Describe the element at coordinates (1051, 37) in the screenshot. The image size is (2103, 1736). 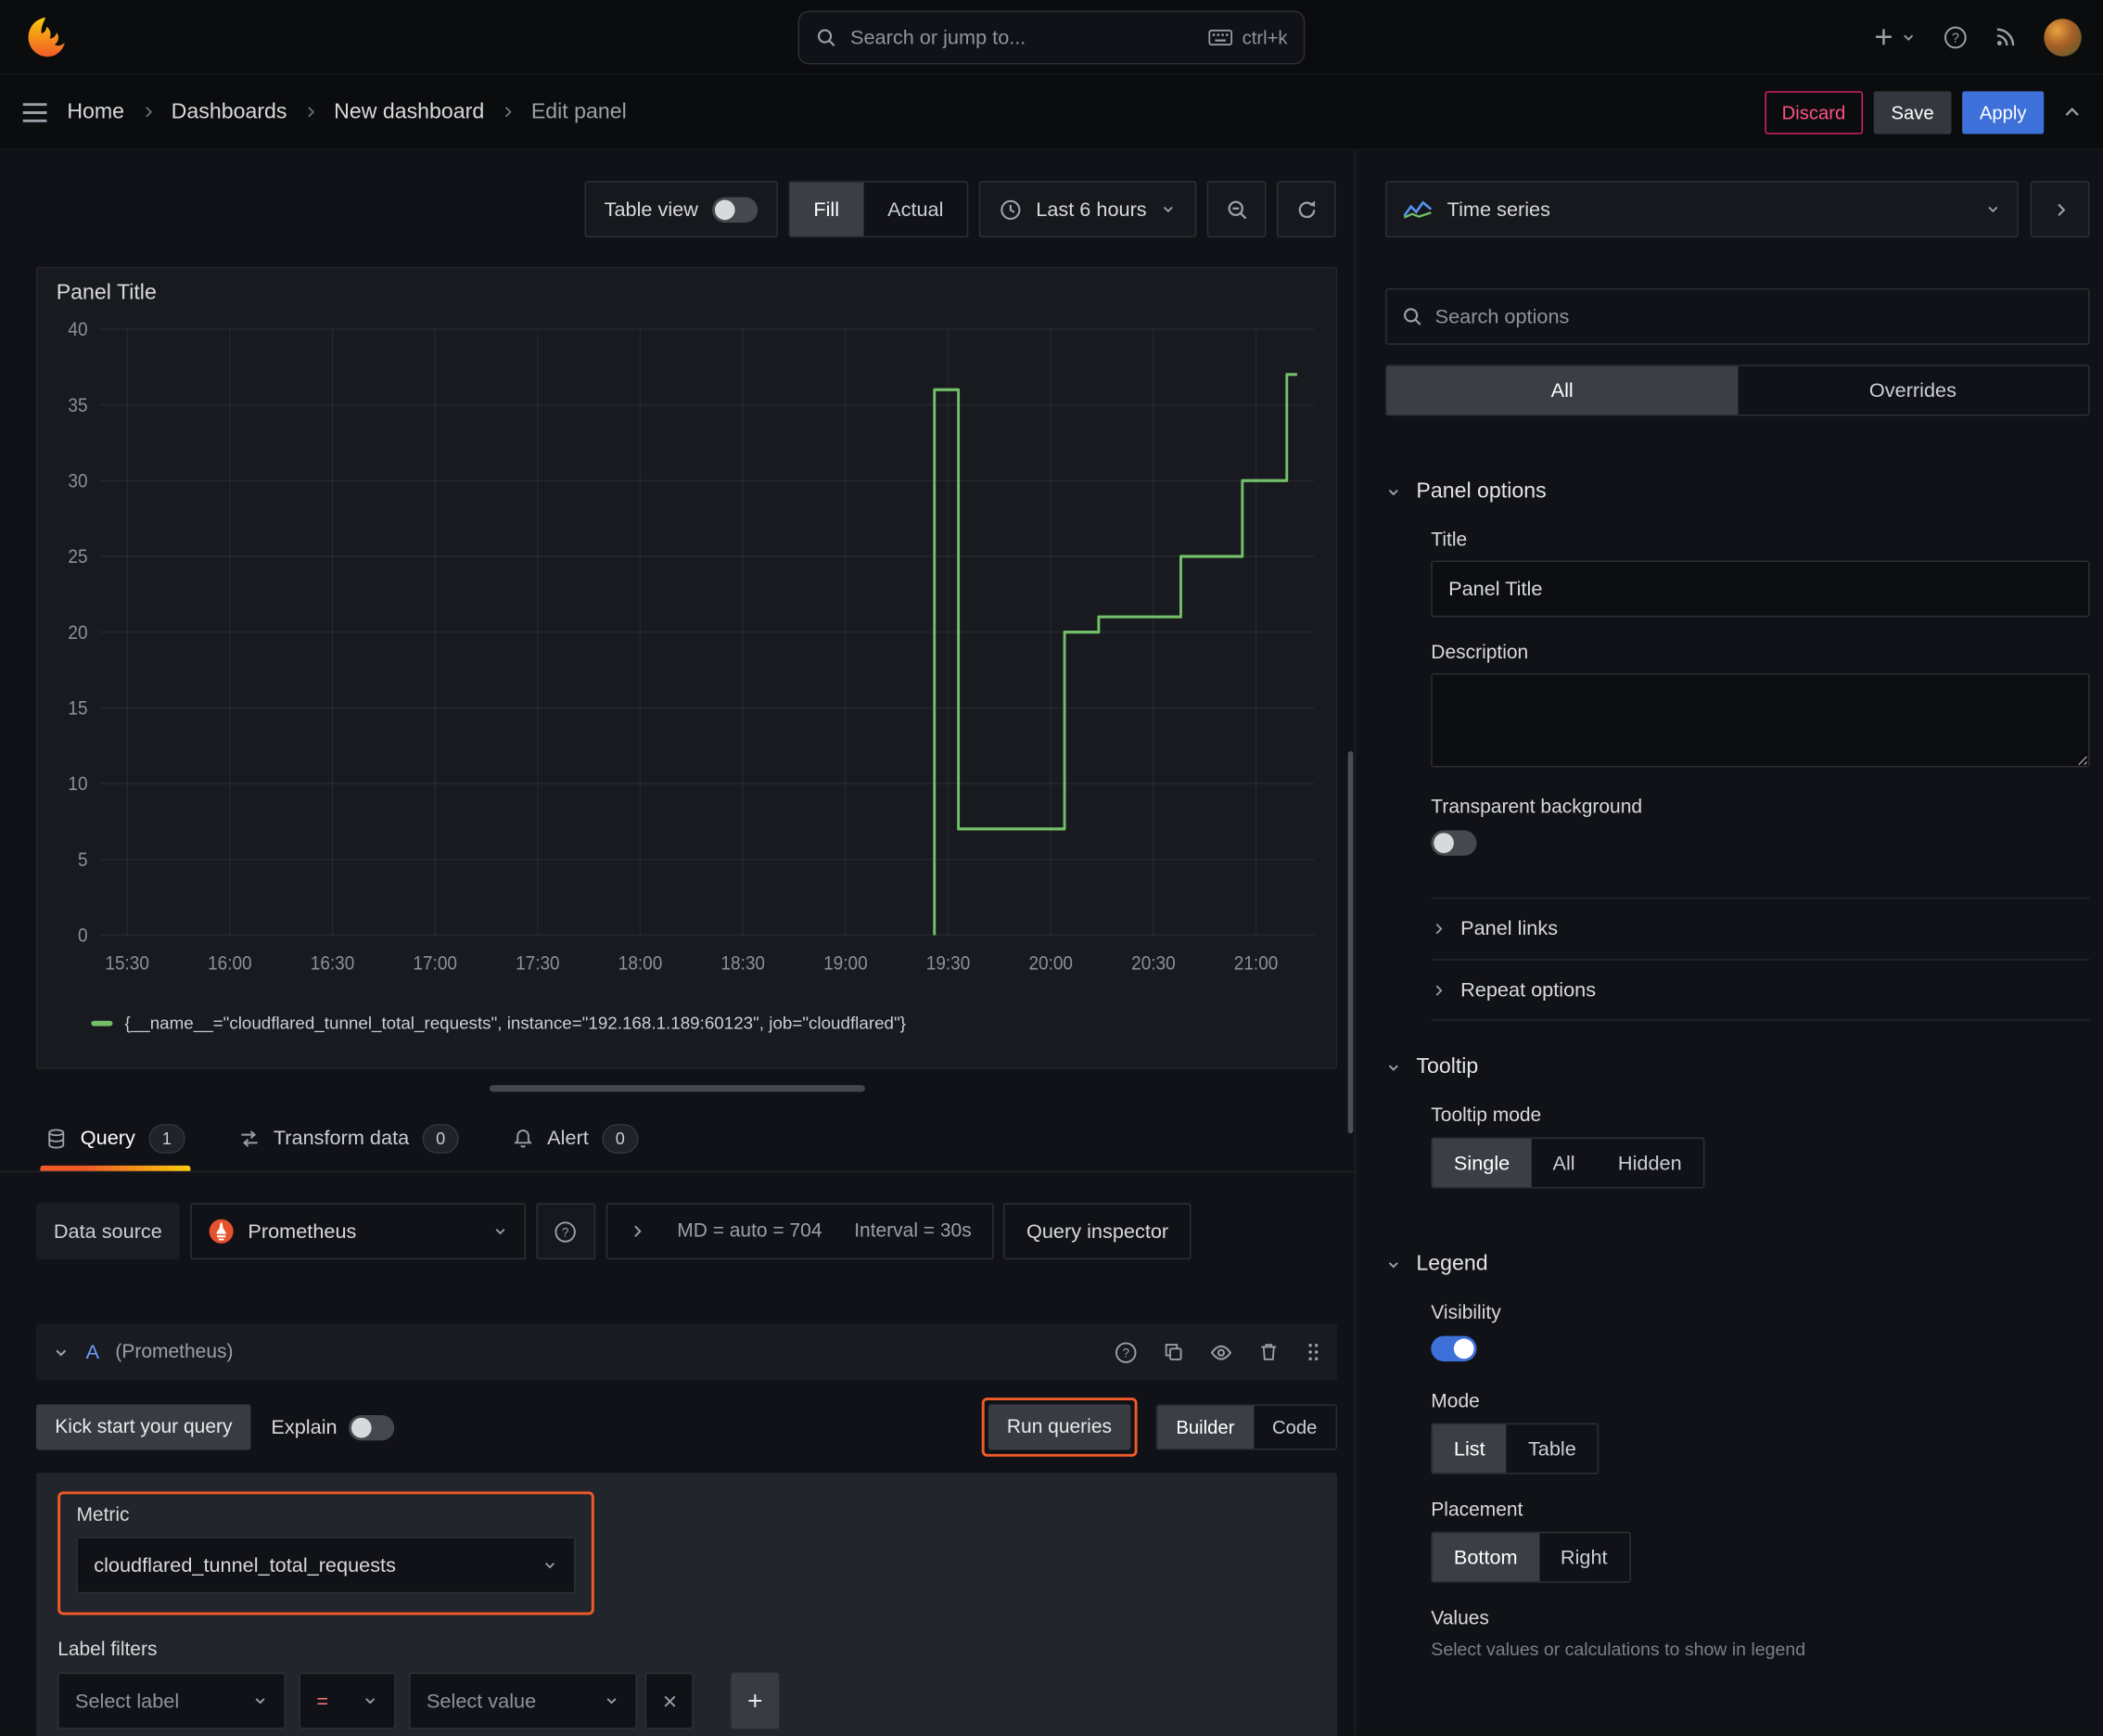
I see `global-search-bar: Search or jump to... ctrl+k` at that location.